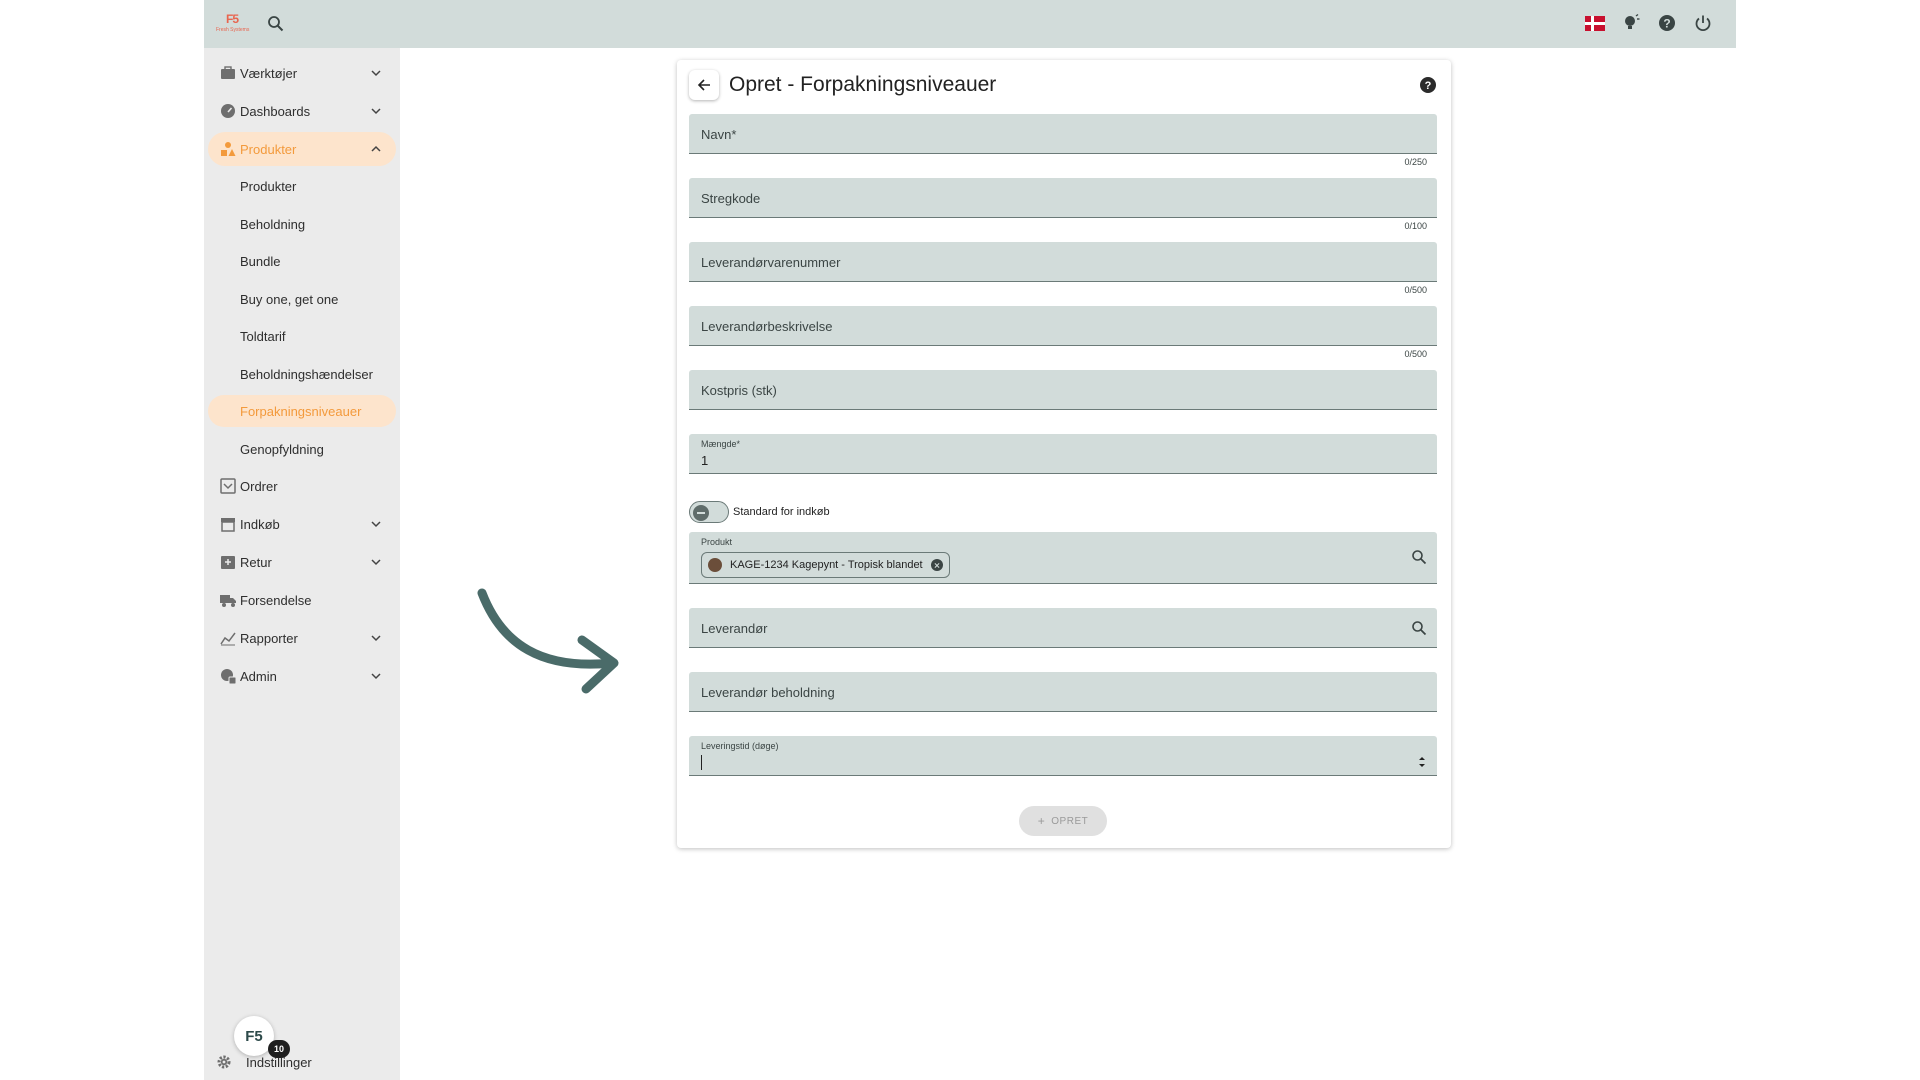  Describe the element at coordinates (268, 149) in the screenshot. I see `sidebar-item-label: Produkter` at that location.